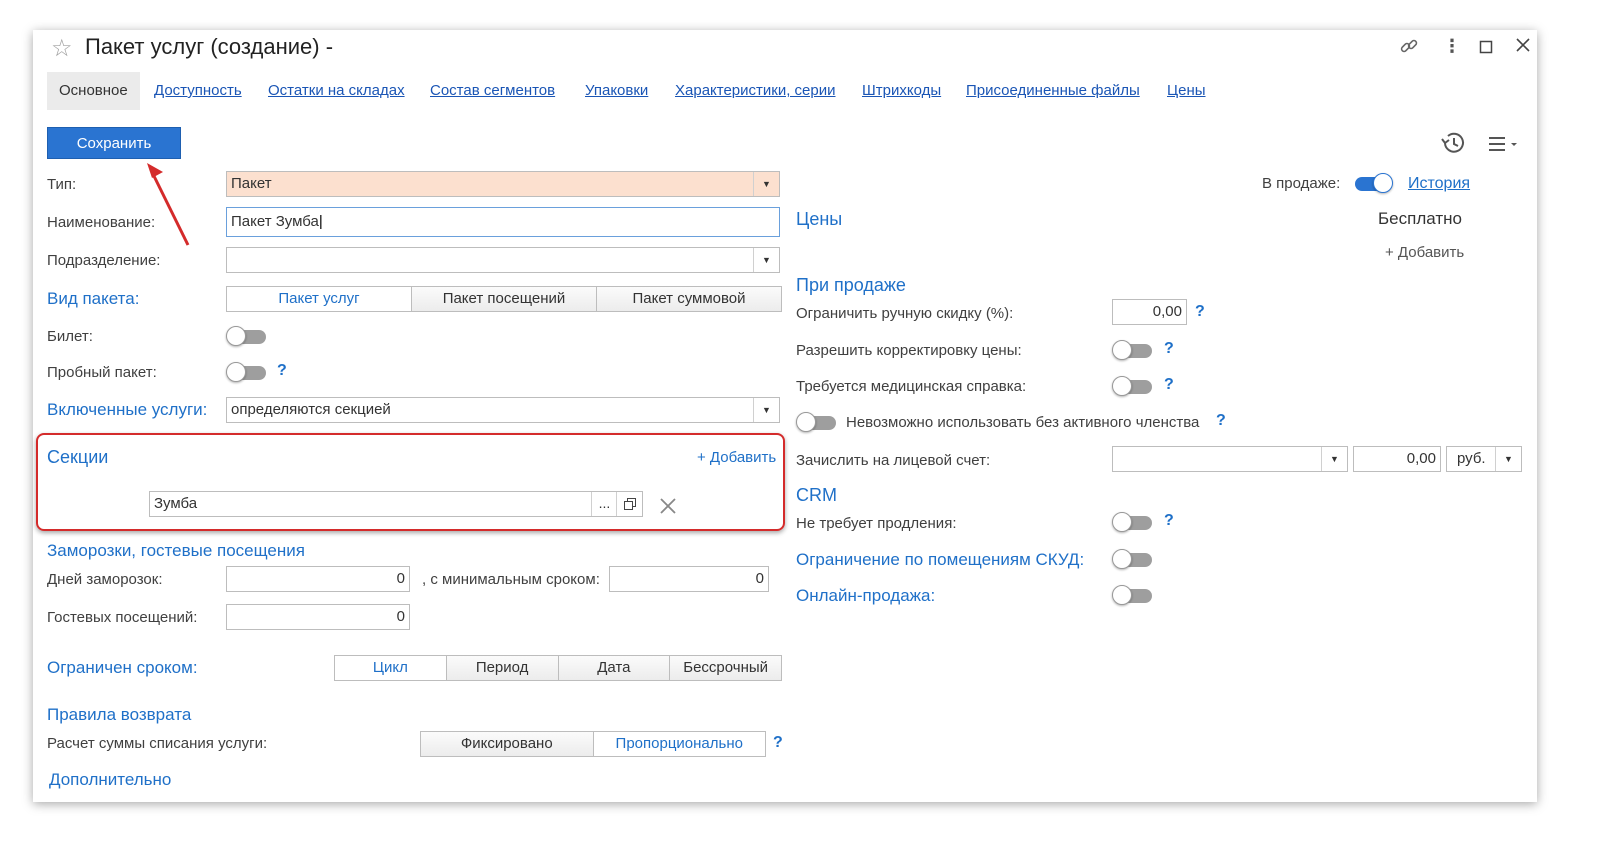  What do you see at coordinates (78, 457) in the screenshot?
I see `sections-title: Секции` at bounding box center [78, 457].